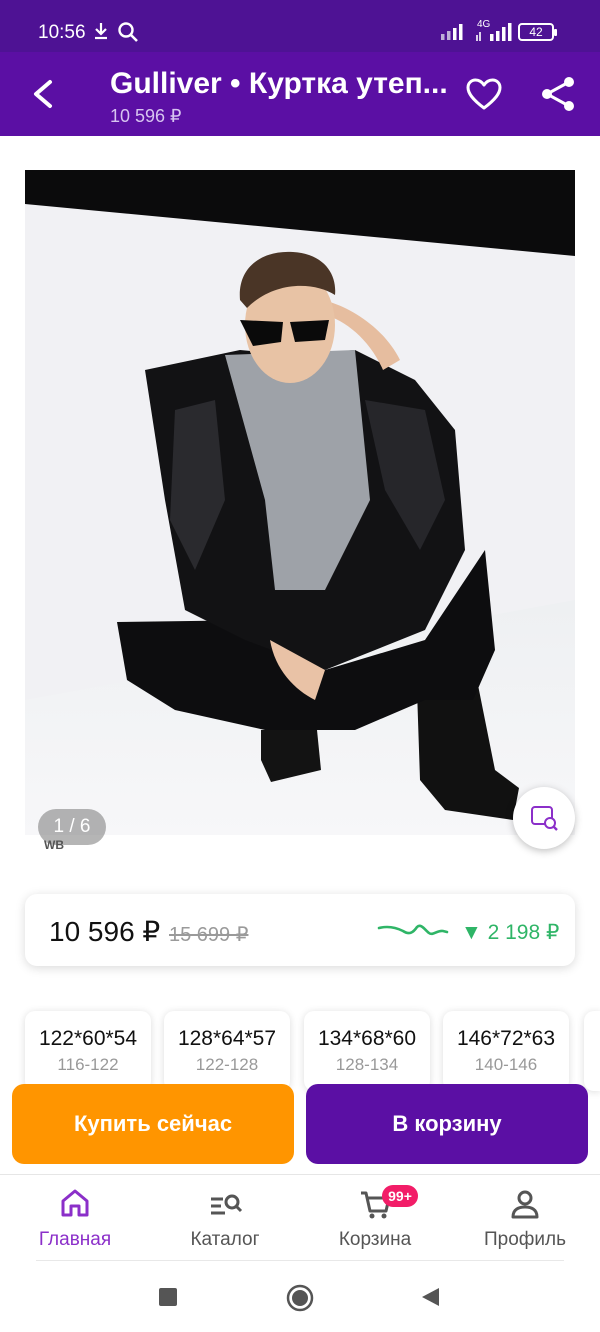 Image resolution: width=600 pixels, height=1332 pixels. Describe the element at coordinates (88, 1064) in the screenshot. I see `size-range: 116-122` at that location.